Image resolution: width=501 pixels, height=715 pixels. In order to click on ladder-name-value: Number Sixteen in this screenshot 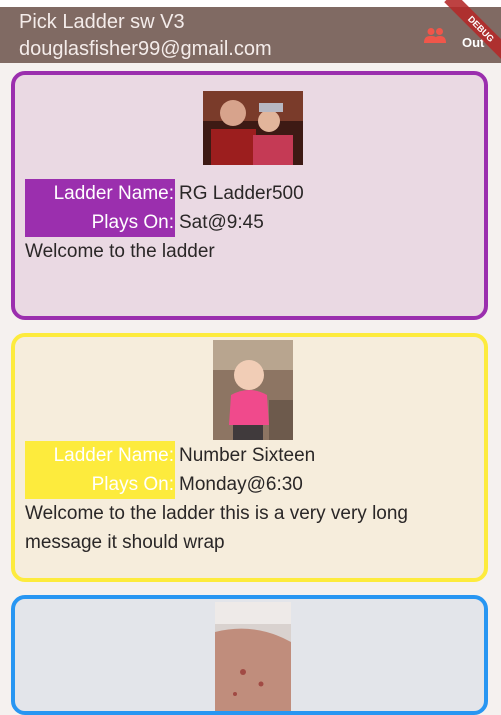, I will do `click(247, 455)`.